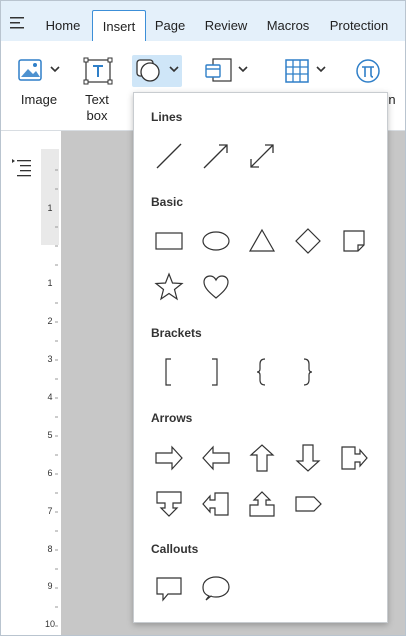 This screenshot has height=636, width=406. What do you see at coordinates (55, 69) in the screenshot?
I see `image-dropdown-chevron-icon` at bounding box center [55, 69].